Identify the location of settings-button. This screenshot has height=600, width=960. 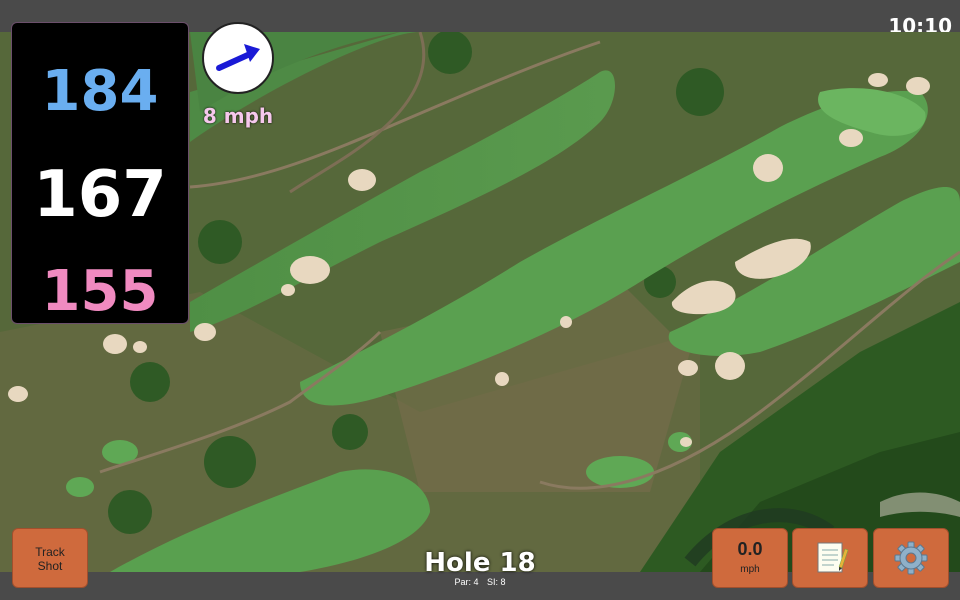
(911, 558).